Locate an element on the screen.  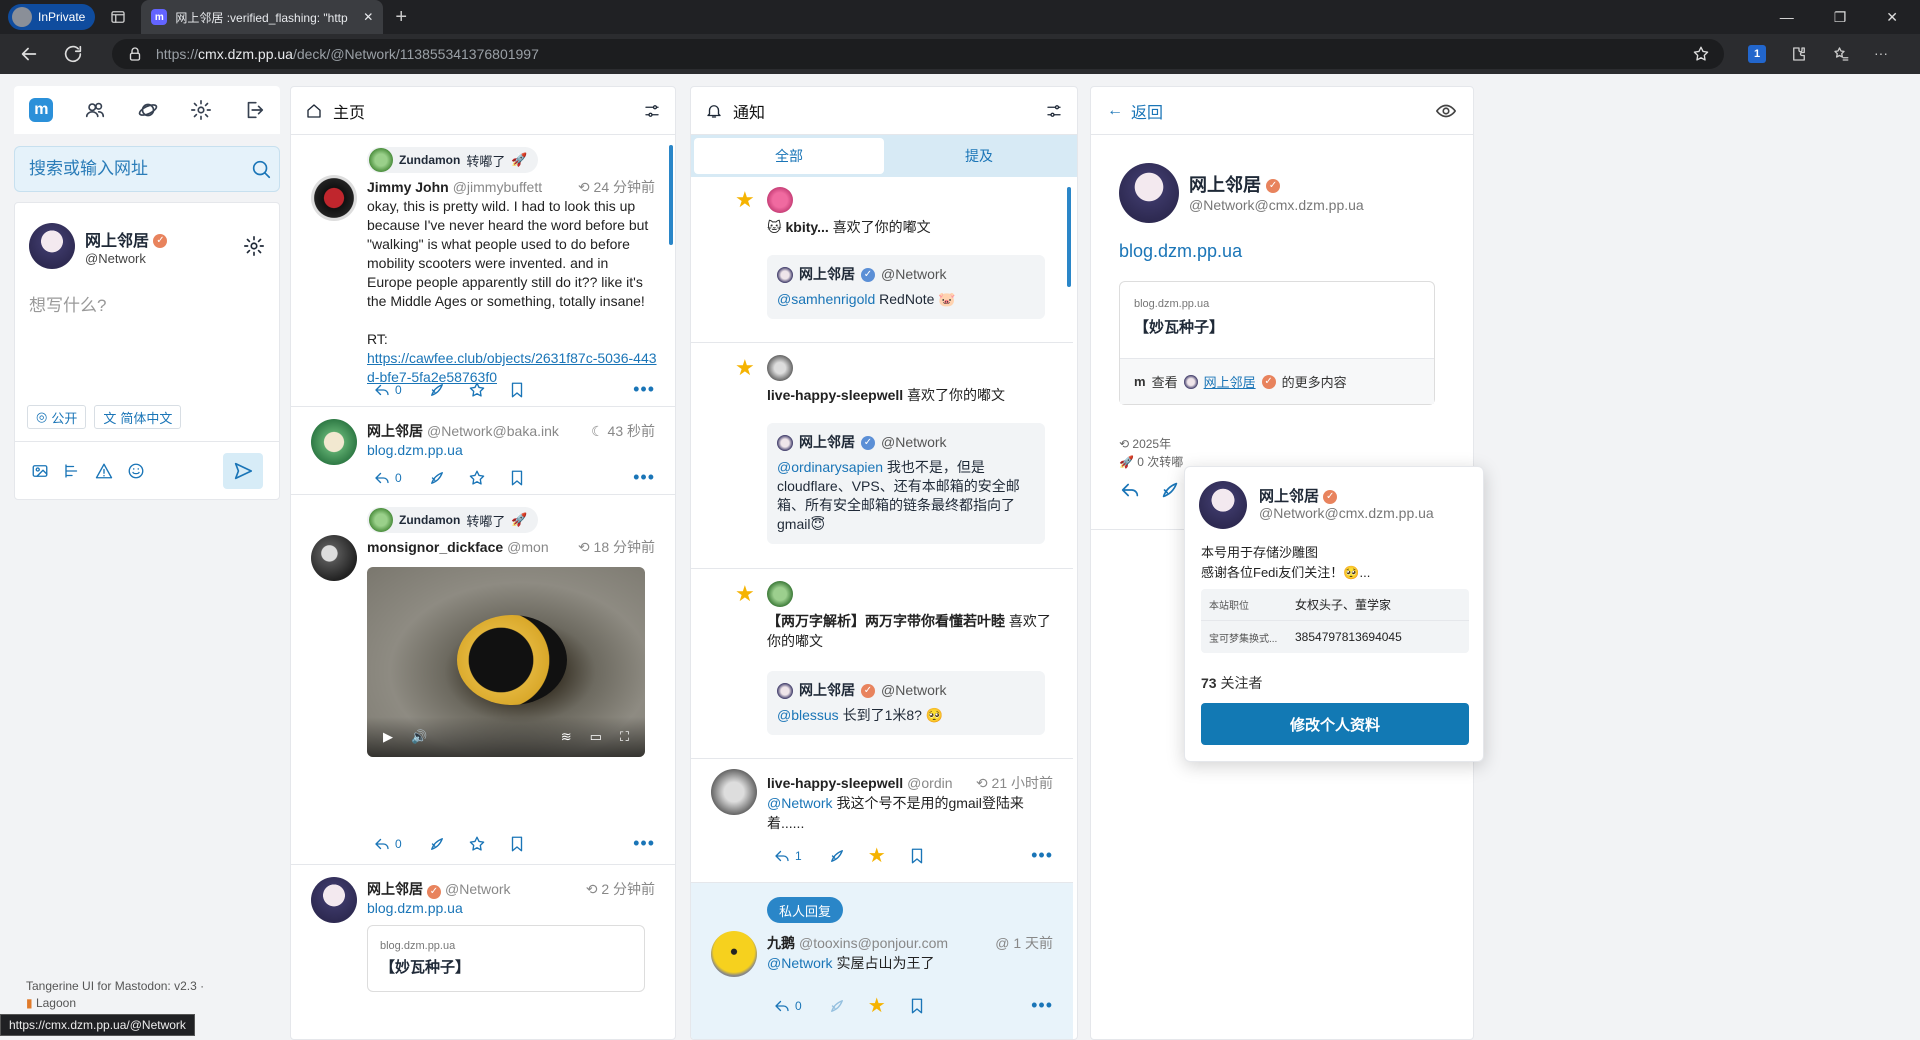
theater-mode-icon: ▭ is located at coordinates (596, 737).